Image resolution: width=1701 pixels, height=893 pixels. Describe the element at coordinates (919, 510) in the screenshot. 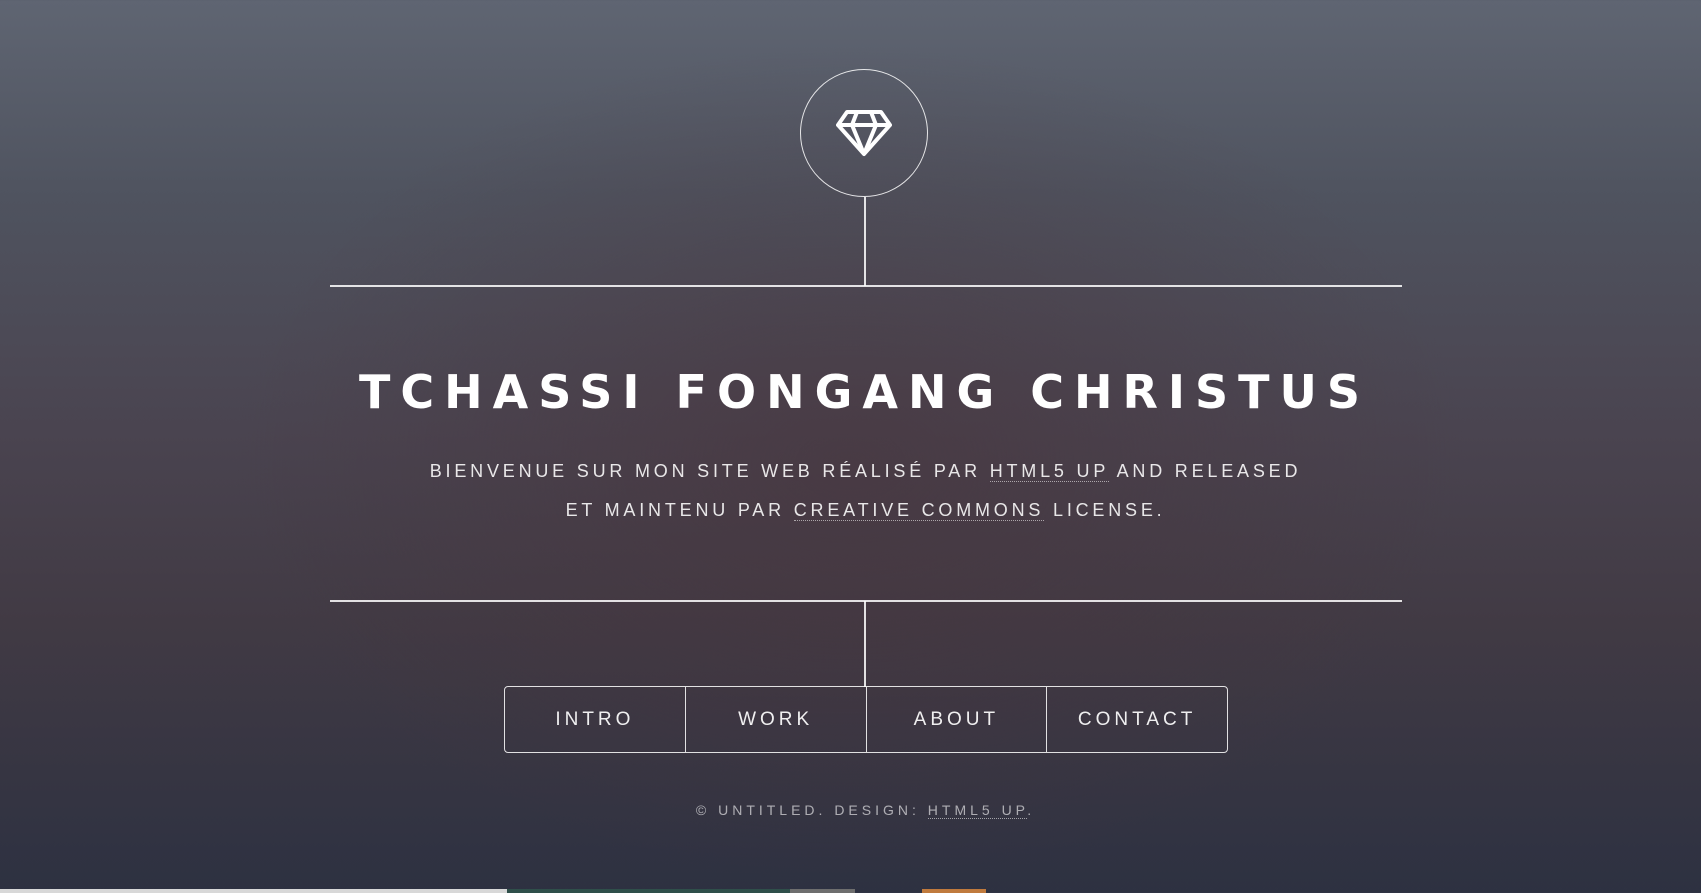

I see `creative-commons-link: CREATIVE COMMONS` at that location.